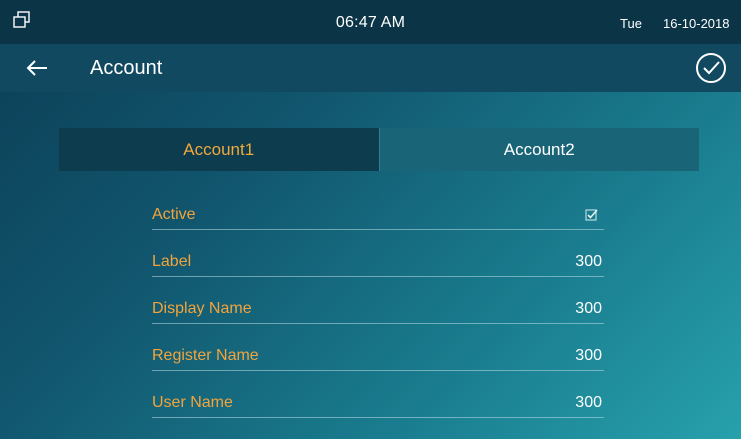  I want to click on user-name-value: 300, so click(588, 403).